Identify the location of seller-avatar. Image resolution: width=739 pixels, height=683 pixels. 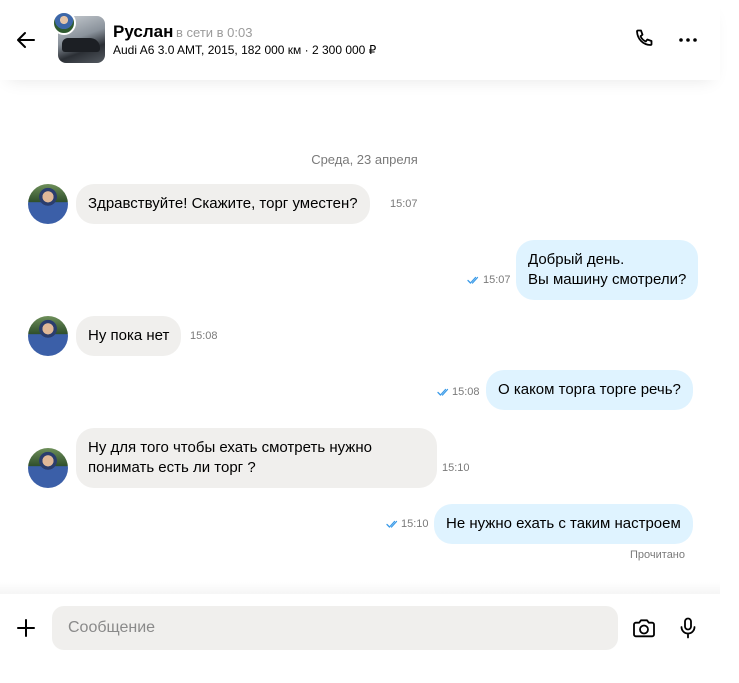
(64, 23).